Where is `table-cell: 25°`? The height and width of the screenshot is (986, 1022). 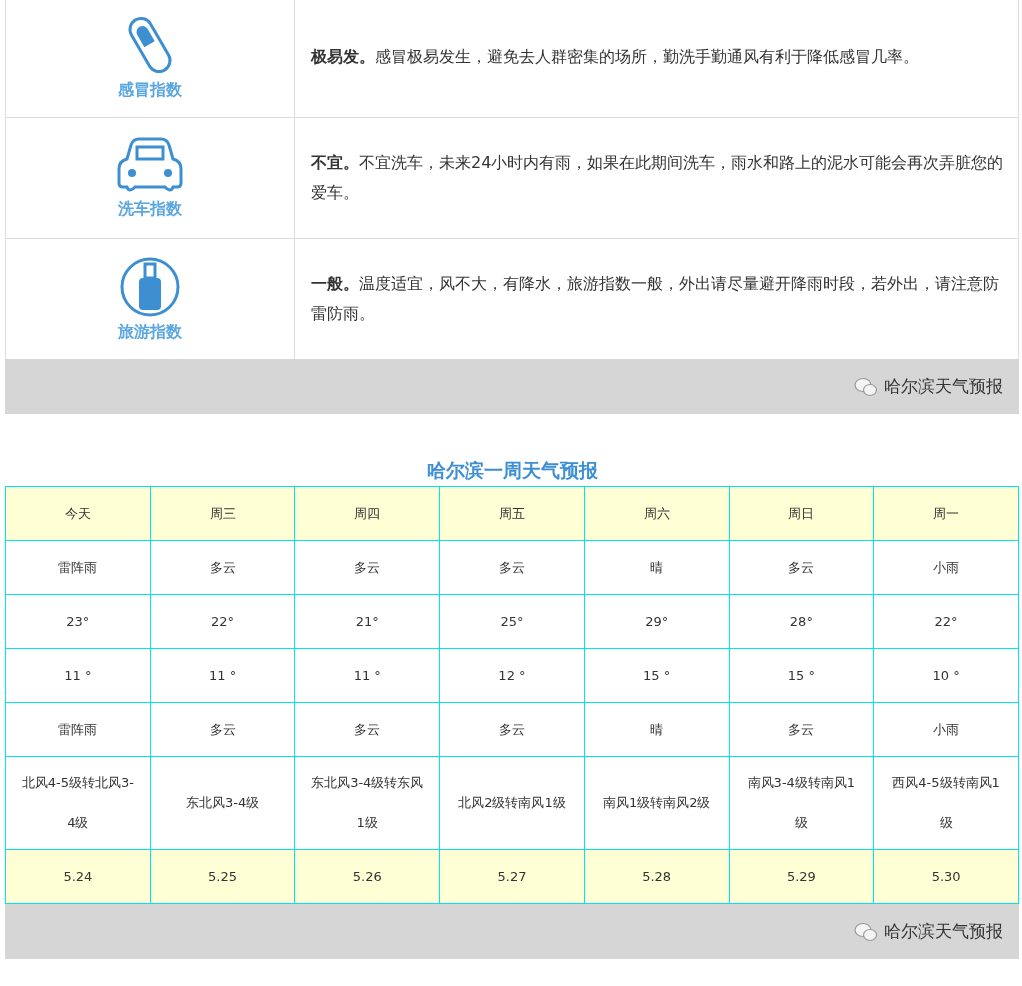 table-cell: 25° is located at coordinates (512, 621).